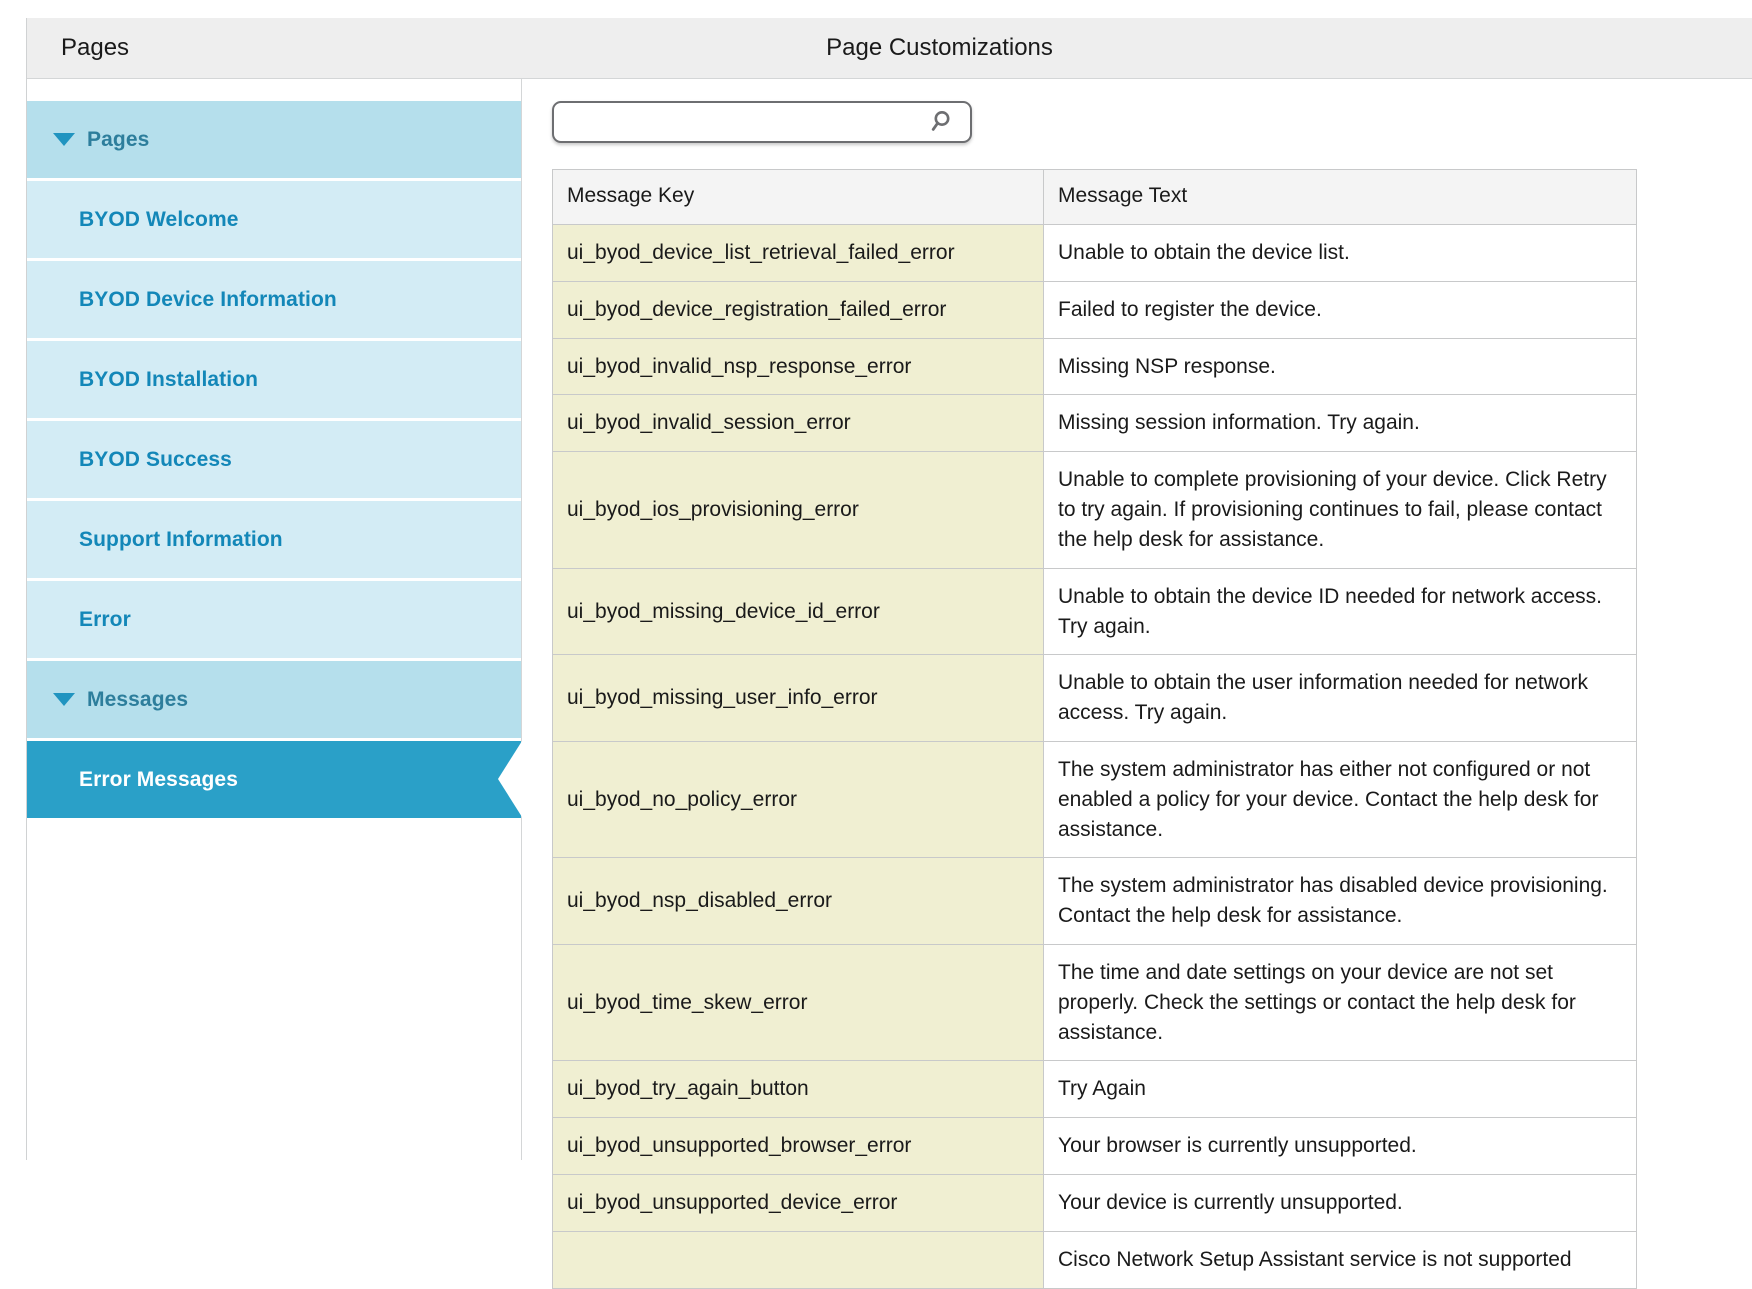  Describe the element at coordinates (158, 779) in the screenshot. I see `sidebar-item-label: Error Messages` at that location.